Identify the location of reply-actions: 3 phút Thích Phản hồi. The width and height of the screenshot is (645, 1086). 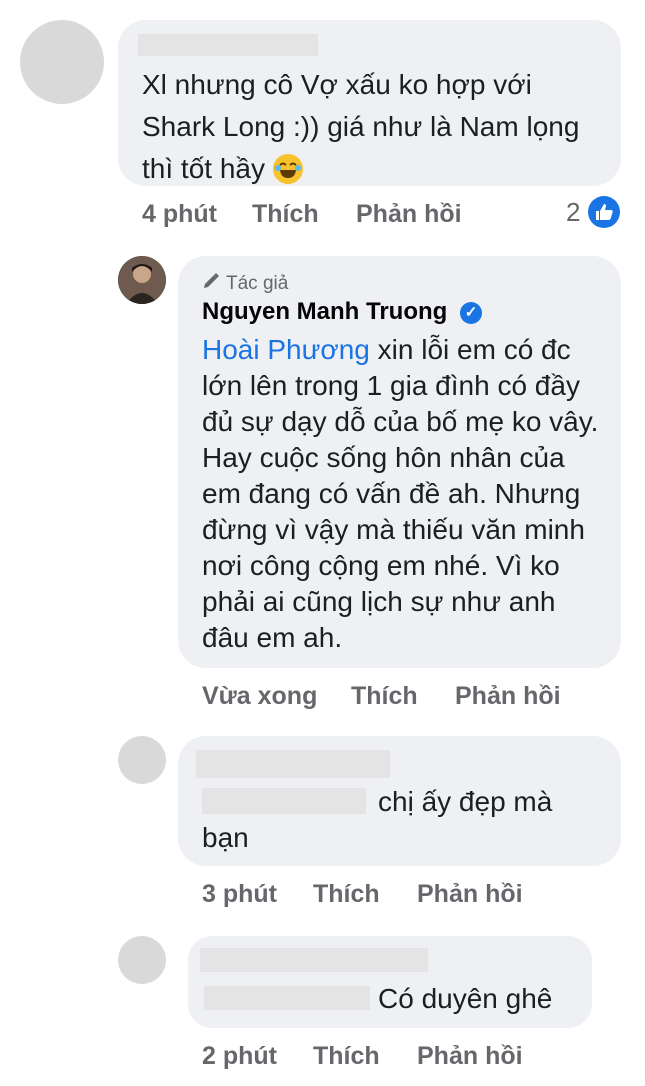
(362, 894).